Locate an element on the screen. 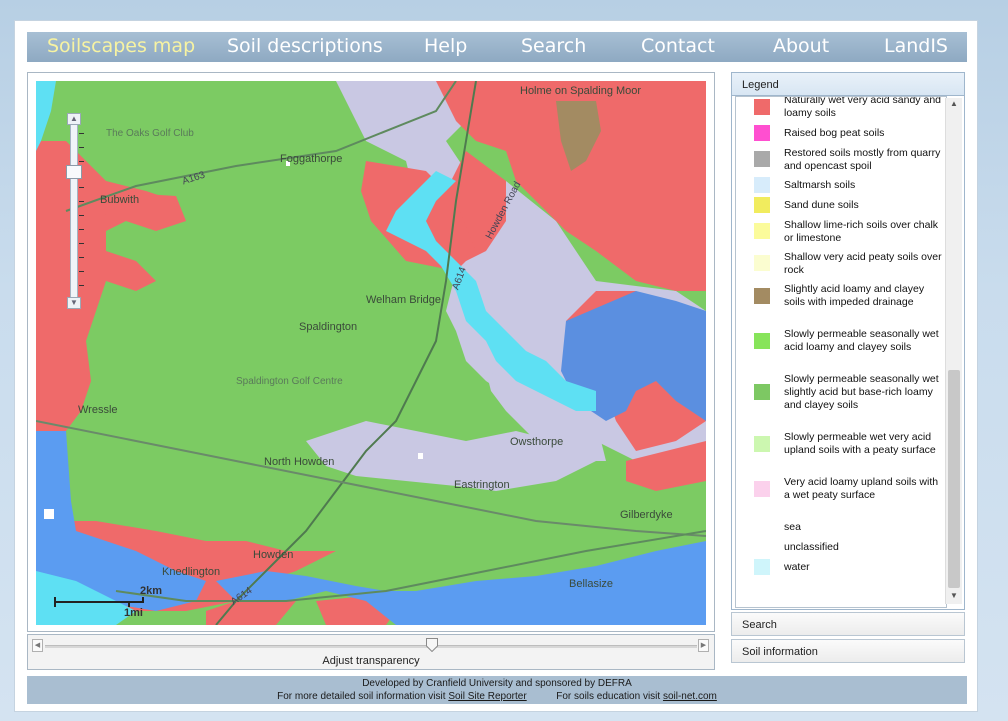 The height and width of the screenshot is (721, 1008). nav-help: Help is located at coordinates (445, 46).